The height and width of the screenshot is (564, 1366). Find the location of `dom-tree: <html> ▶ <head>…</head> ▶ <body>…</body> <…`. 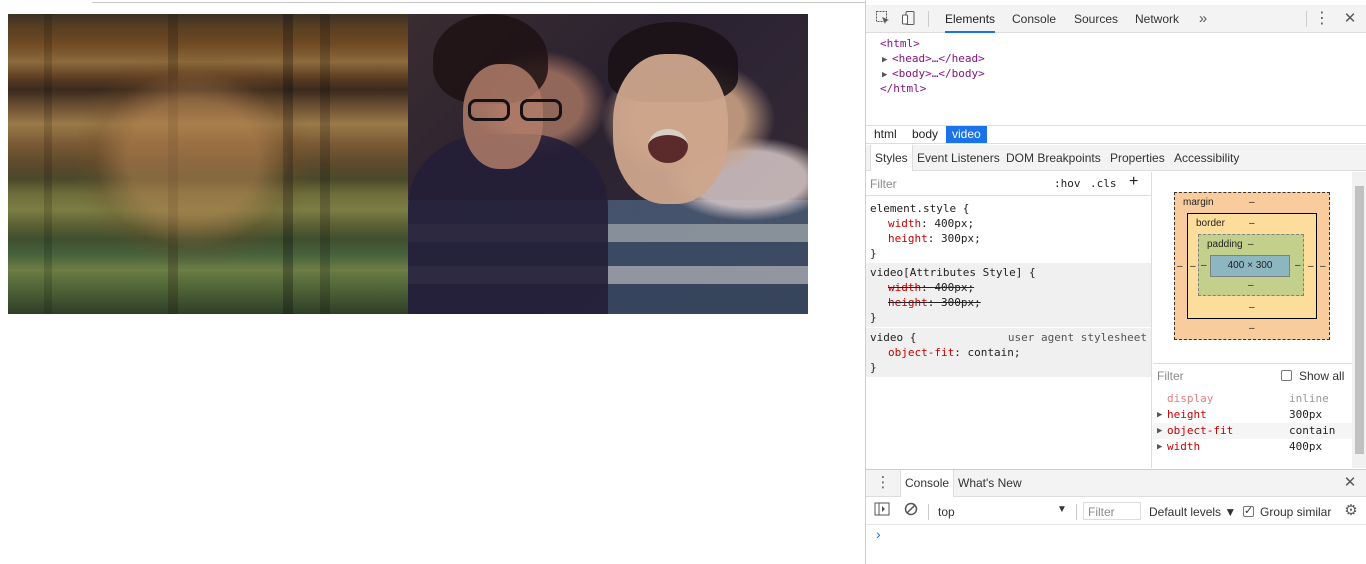

dom-tree: <html> ▶ <head>…</head> ▶ <body>…</body> <… is located at coordinates (1116, 79).